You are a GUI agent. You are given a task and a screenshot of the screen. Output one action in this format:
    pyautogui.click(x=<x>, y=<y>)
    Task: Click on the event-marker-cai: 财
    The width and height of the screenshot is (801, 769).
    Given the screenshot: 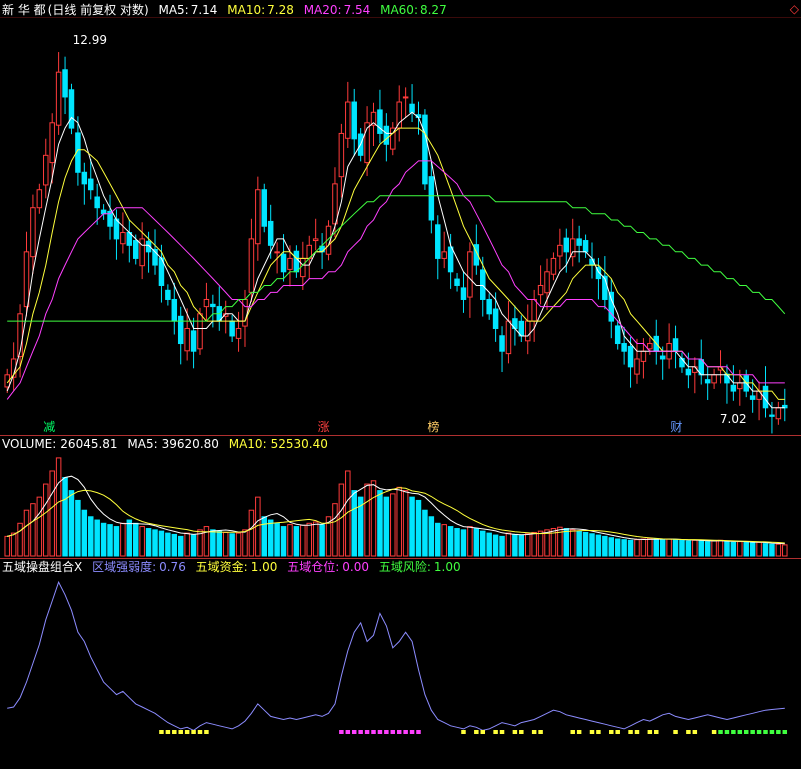 What is the action you would take?
    pyautogui.click(x=676, y=427)
    